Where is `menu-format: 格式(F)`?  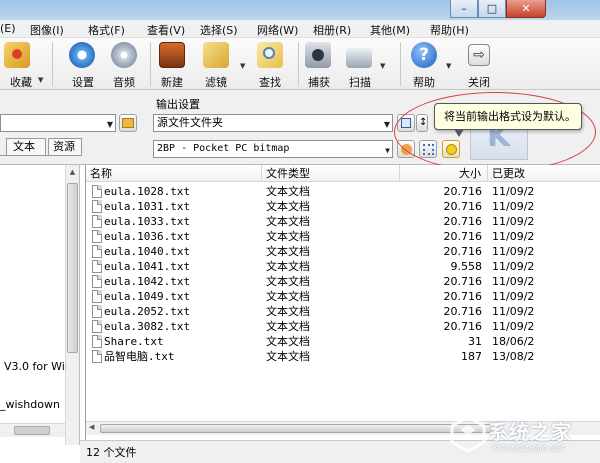 menu-format: 格式(F) is located at coordinates (106, 30).